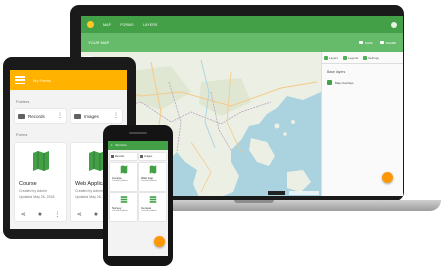 This screenshot has height=267, width=441. Describe the element at coordinates (152, 177) in the screenshot. I see `form-card: Web App Created by Admin` at that location.